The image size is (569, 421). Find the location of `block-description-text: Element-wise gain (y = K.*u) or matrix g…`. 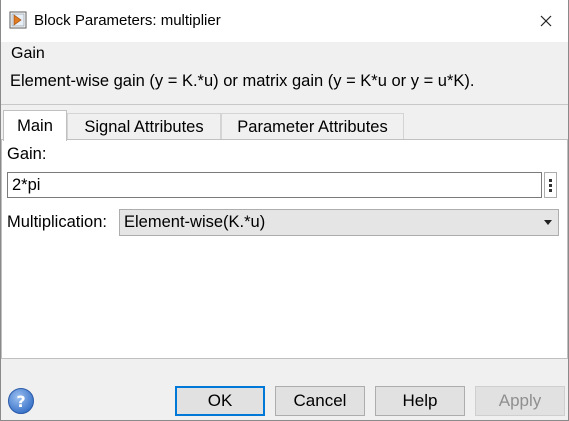

block-description-text: Element-wise gain (y = K.*u) or matrix g… is located at coordinates (242, 81).